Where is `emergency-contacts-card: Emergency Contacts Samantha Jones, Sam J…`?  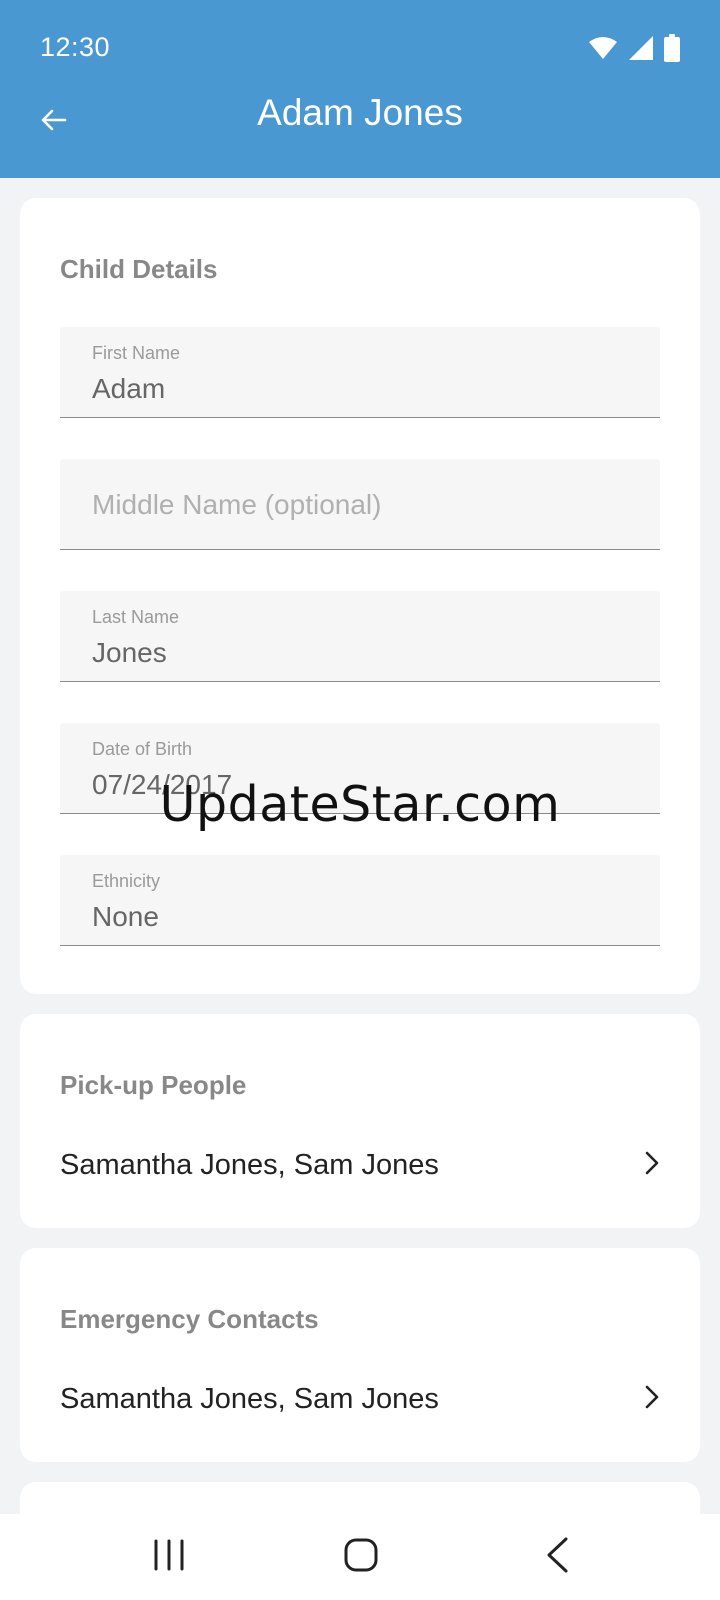
emergency-contacts-card: Emergency Contacts Samantha Jones, Sam J… is located at coordinates (360, 1355).